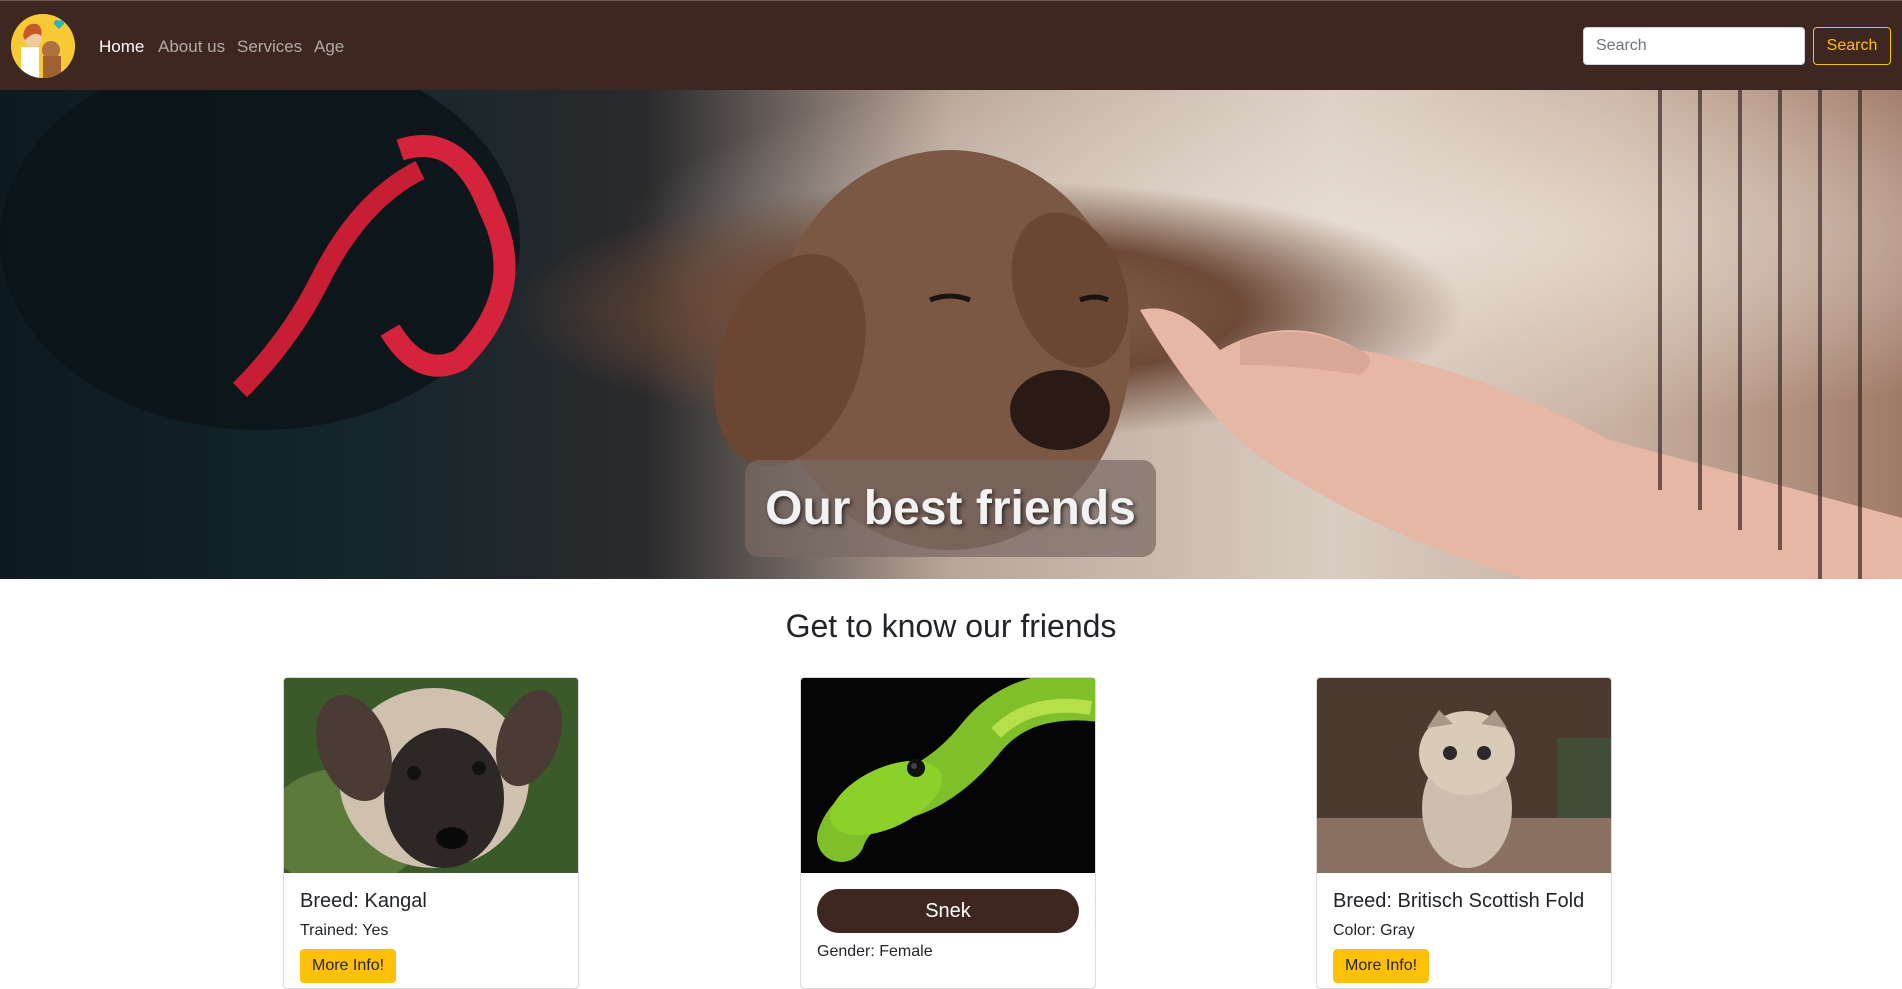  I want to click on card-name-pill: Snek, so click(948, 911).